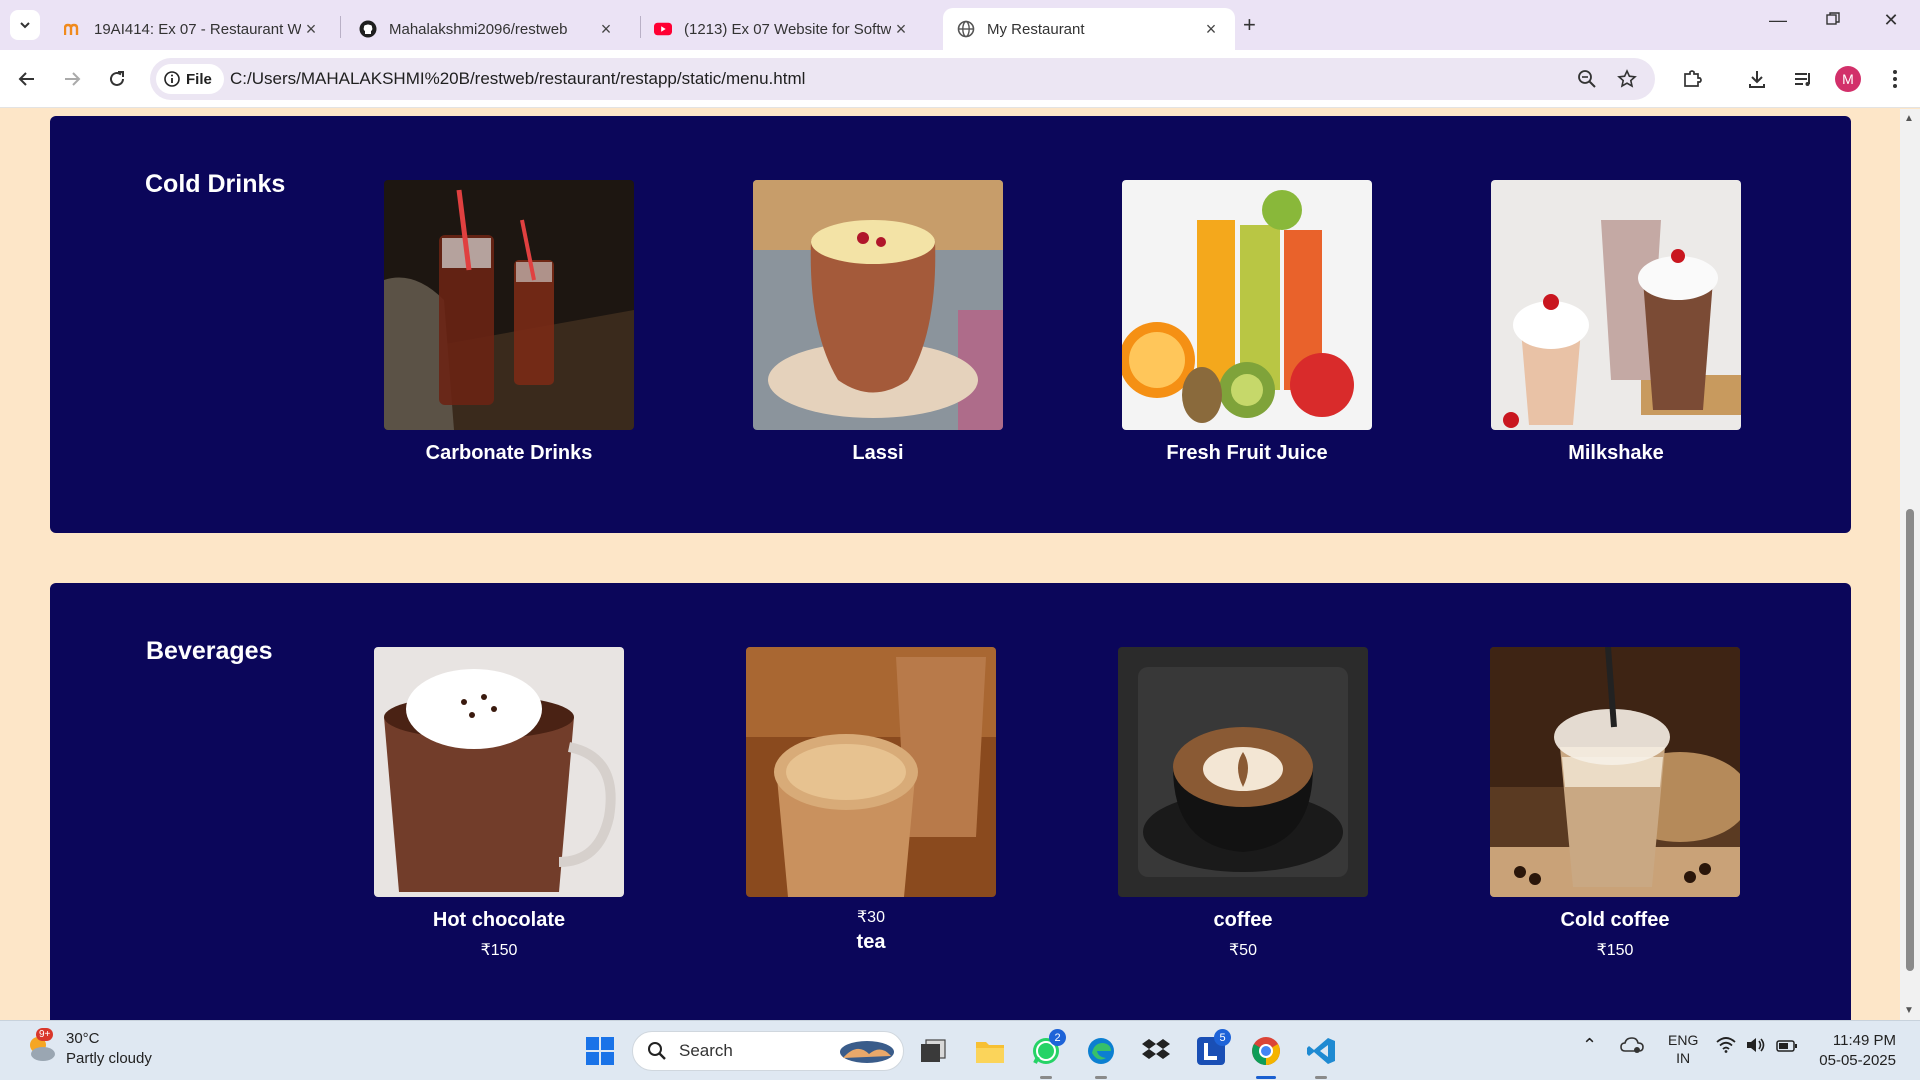 Image resolution: width=1920 pixels, height=1080 pixels. What do you see at coordinates (1909, 118) in the screenshot?
I see `scroll-up-arrow-icon: ▲` at bounding box center [1909, 118].